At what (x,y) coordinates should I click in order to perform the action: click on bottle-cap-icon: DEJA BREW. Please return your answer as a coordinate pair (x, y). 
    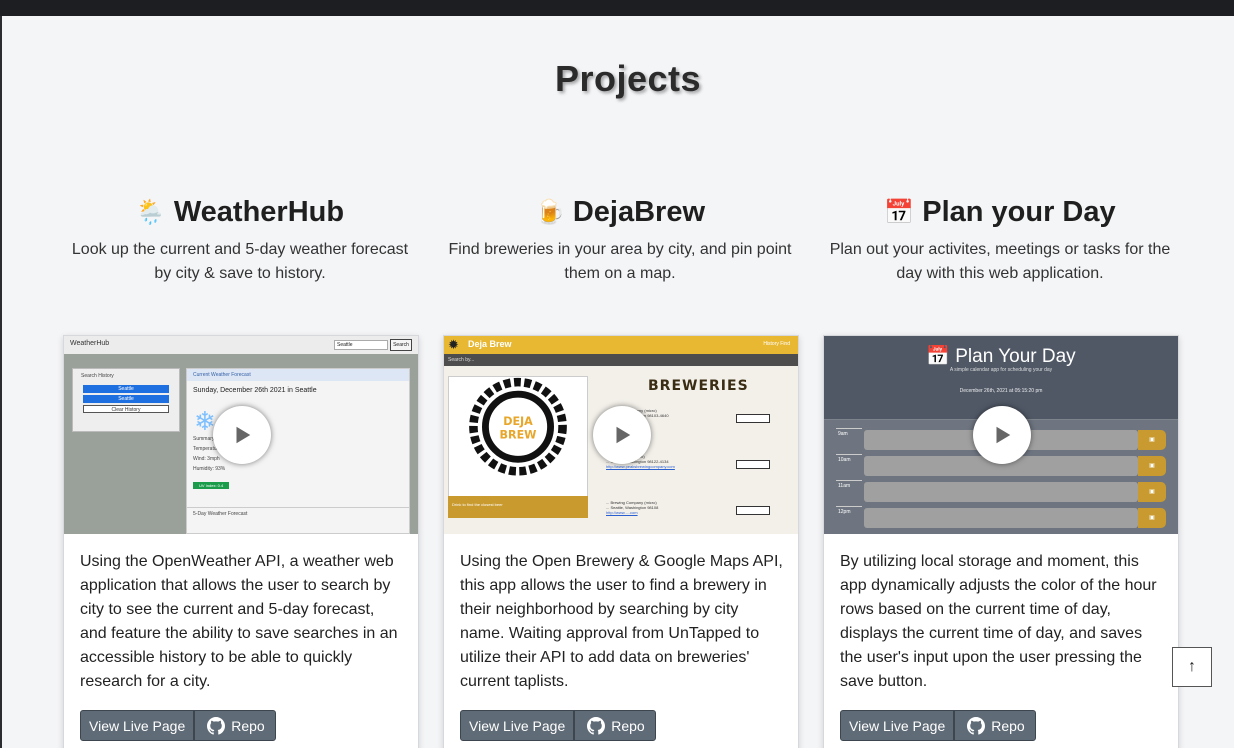
    Looking at the image, I should click on (518, 426).